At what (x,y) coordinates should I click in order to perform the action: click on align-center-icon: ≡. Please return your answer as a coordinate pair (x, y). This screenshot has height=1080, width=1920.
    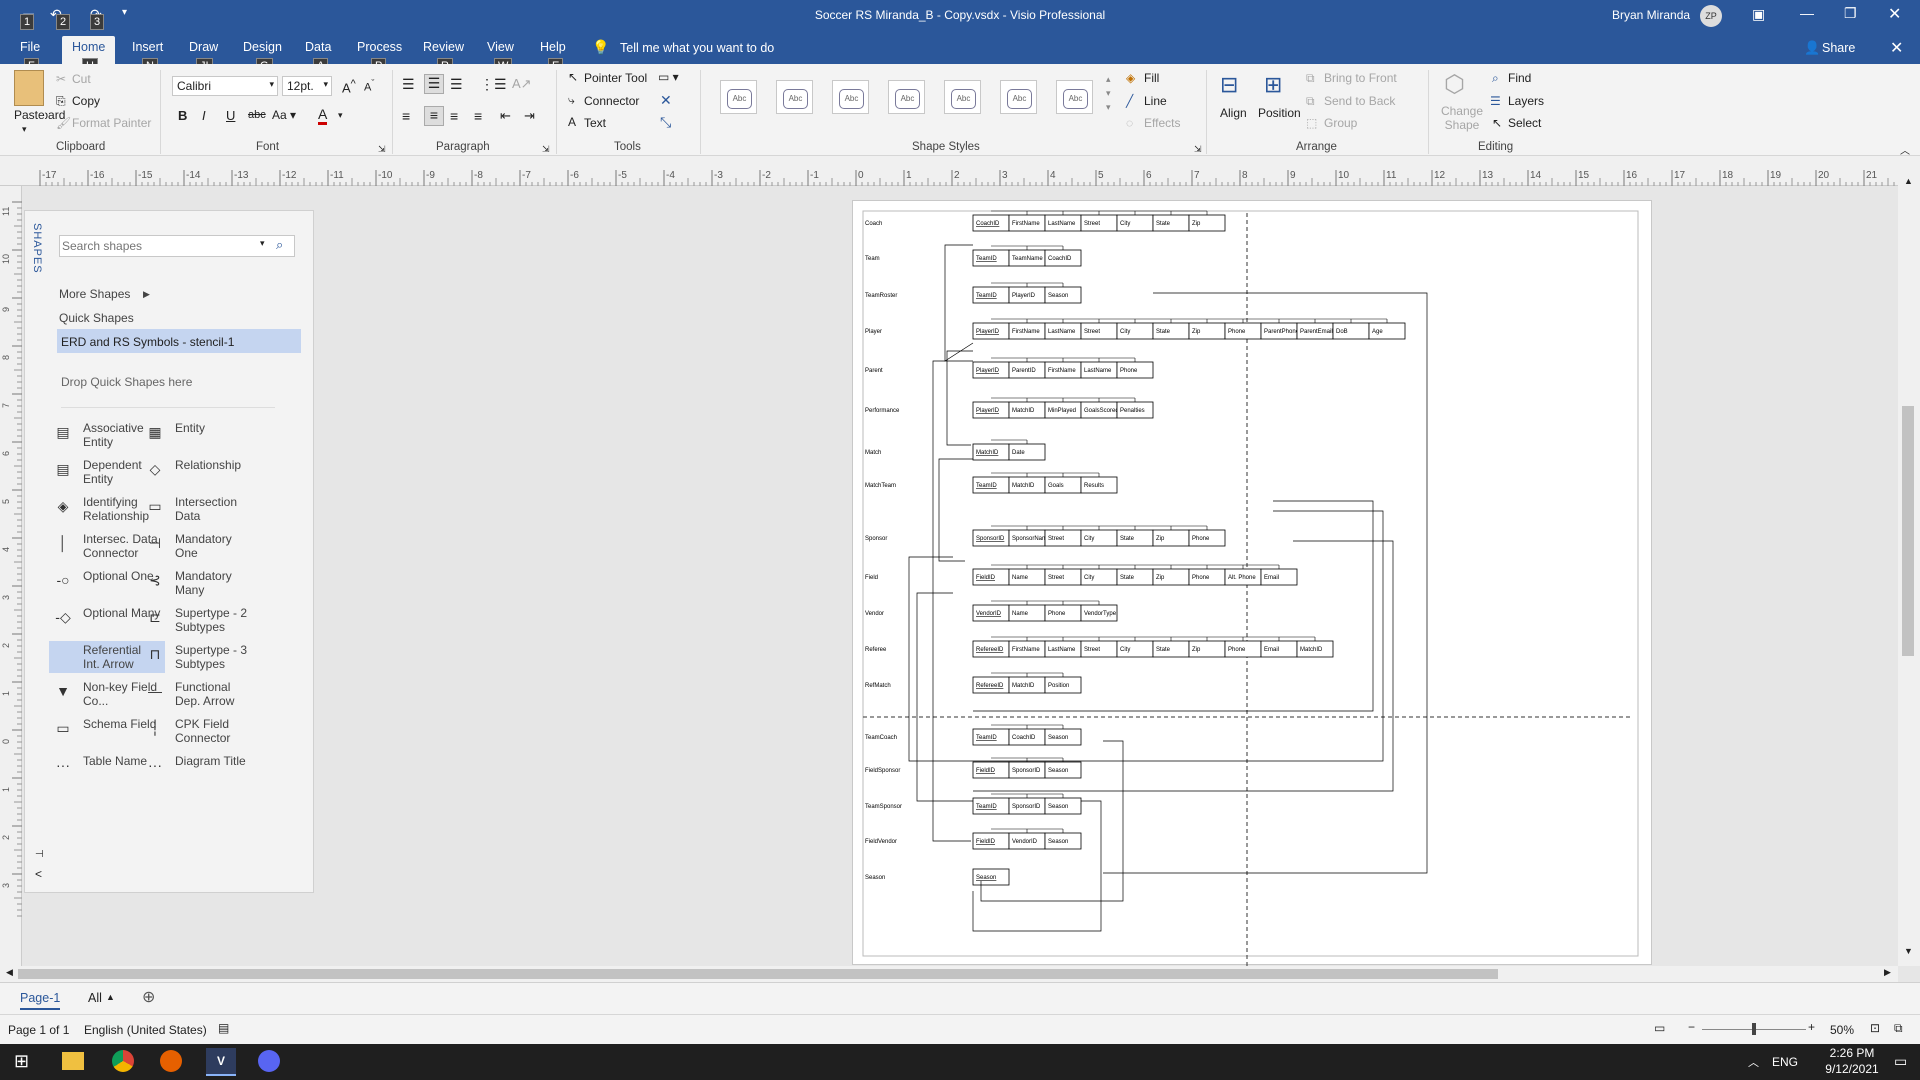
    Looking at the image, I should click on (434, 116).